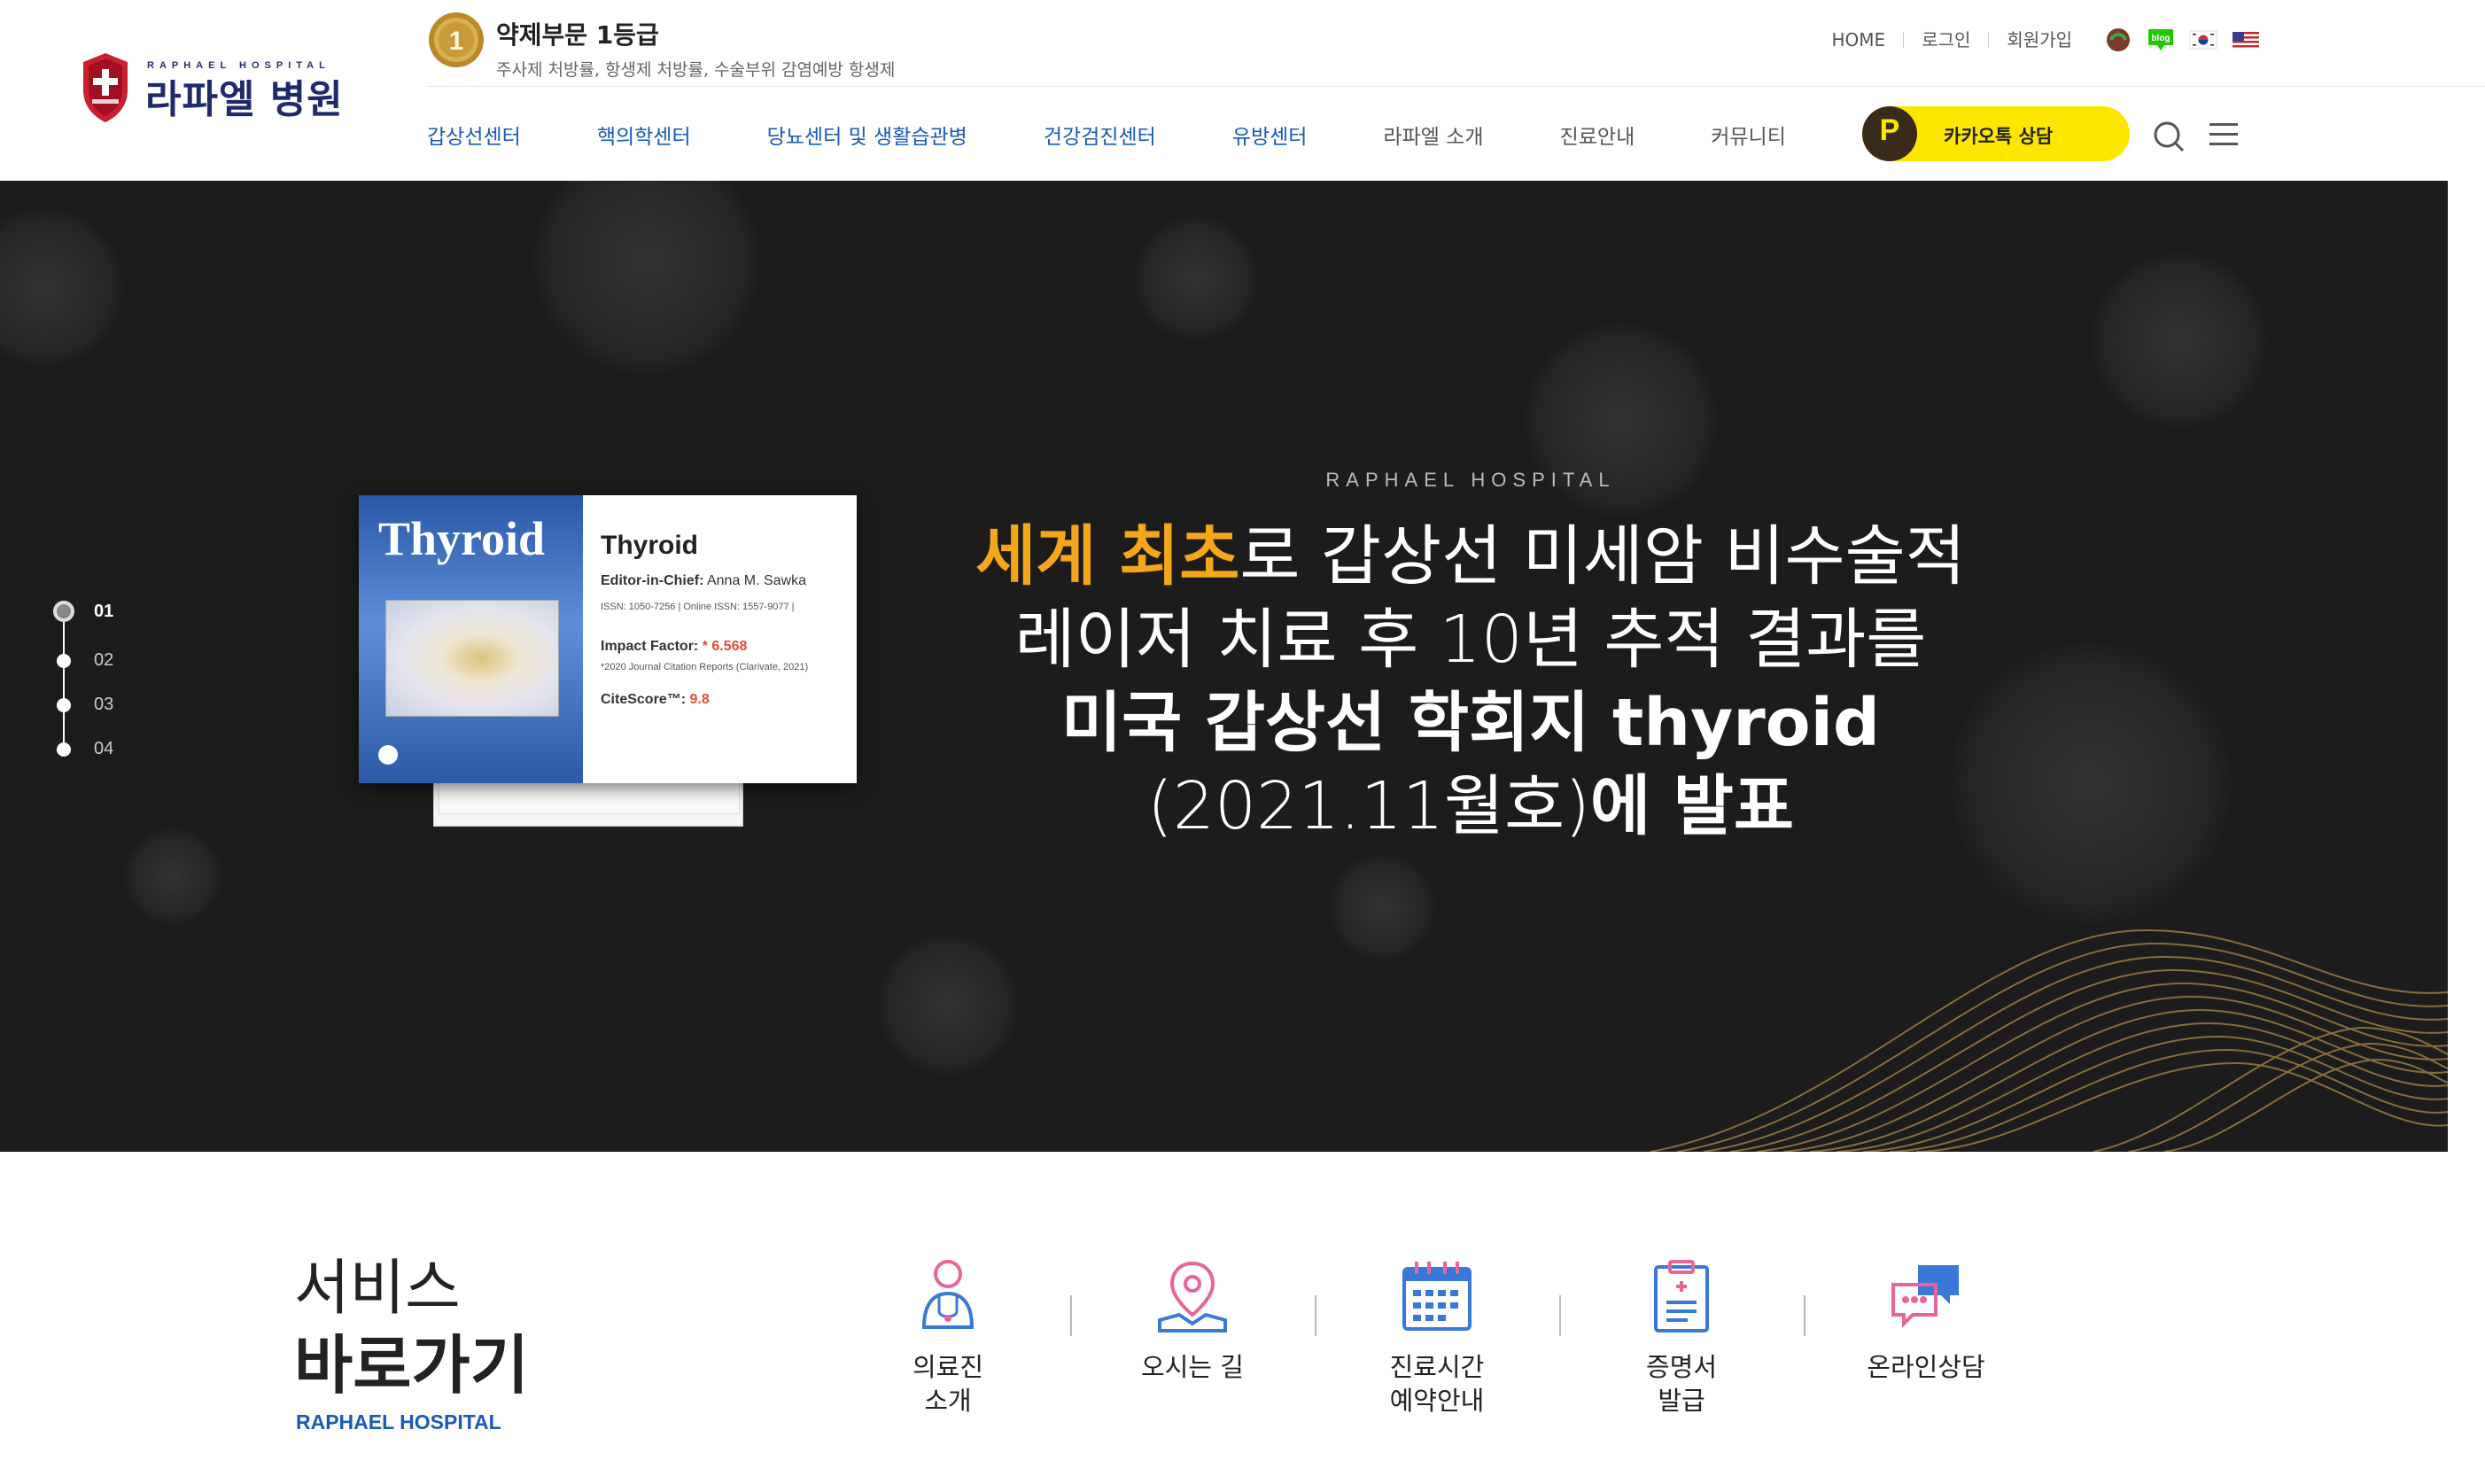 The height and width of the screenshot is (1484, 2485). I want to click on hero-line-4: (2021.11월호)에 발표, so click(1470, 806).